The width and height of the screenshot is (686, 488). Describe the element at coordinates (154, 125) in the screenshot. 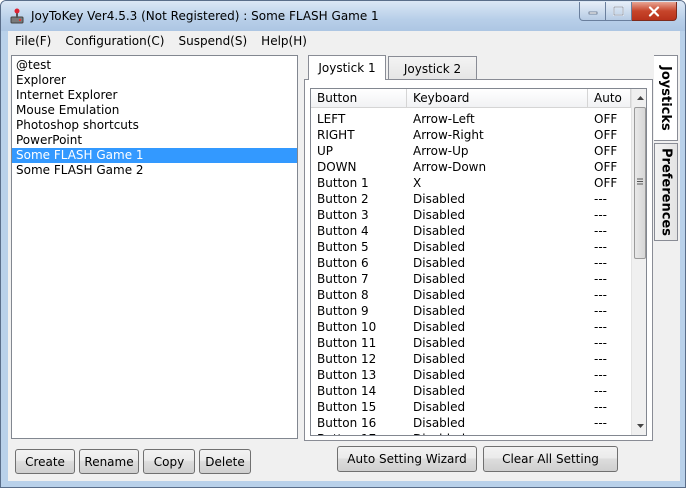

I see `list-item: Photoshop shortcuts` at that location.